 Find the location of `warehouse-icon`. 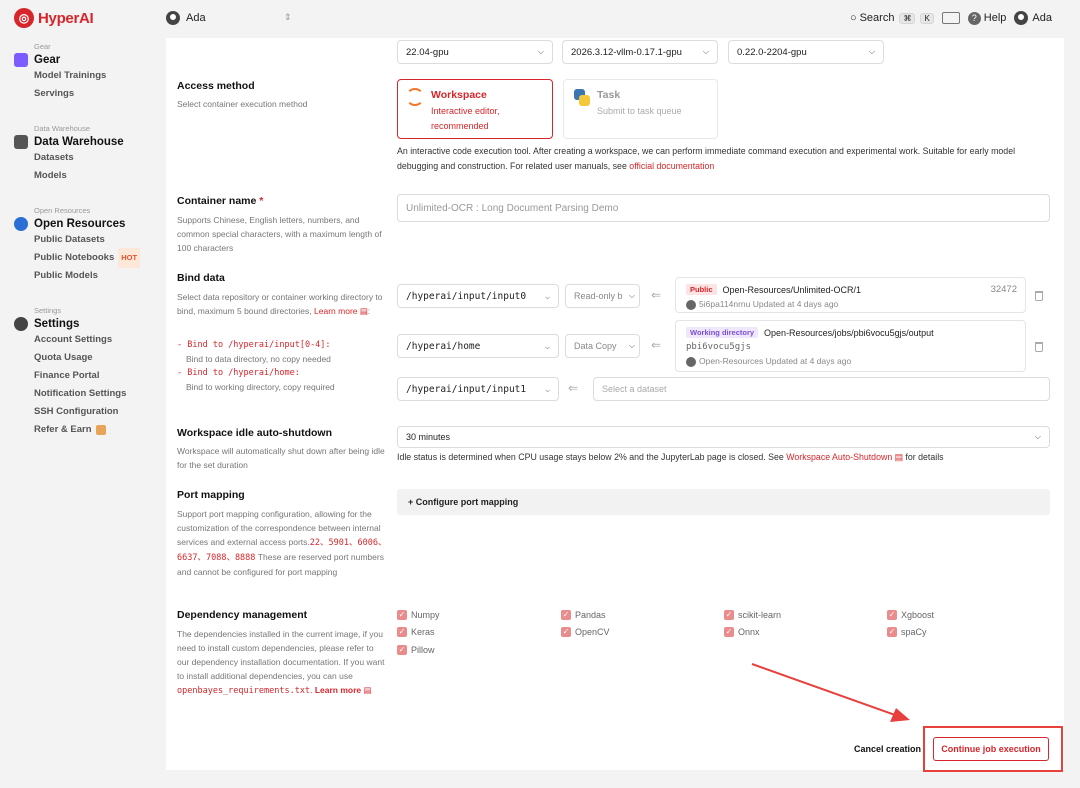

warehouse-icon is located at coordinates (21, 142).